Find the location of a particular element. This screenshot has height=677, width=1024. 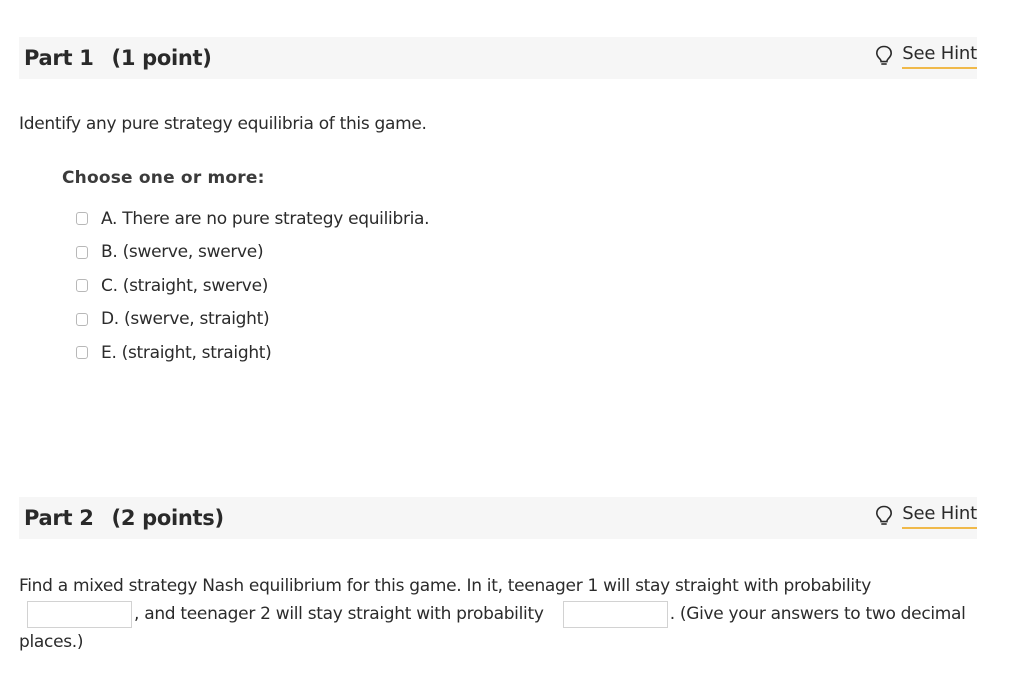

part-2-points: (2 points) is located at coordinates (168, 518).